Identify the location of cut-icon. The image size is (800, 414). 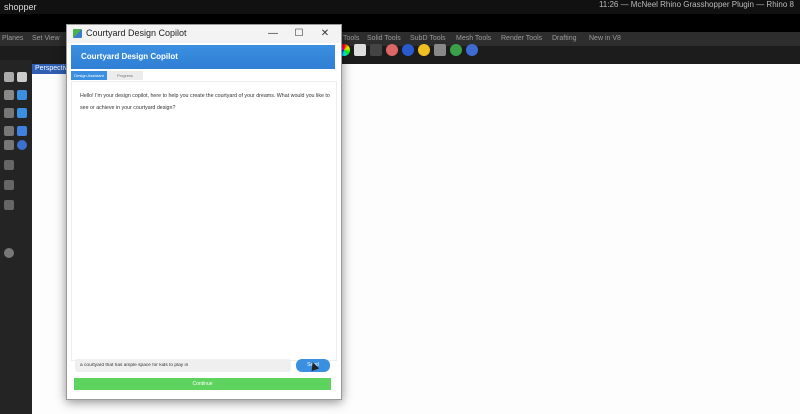
(9, 205).